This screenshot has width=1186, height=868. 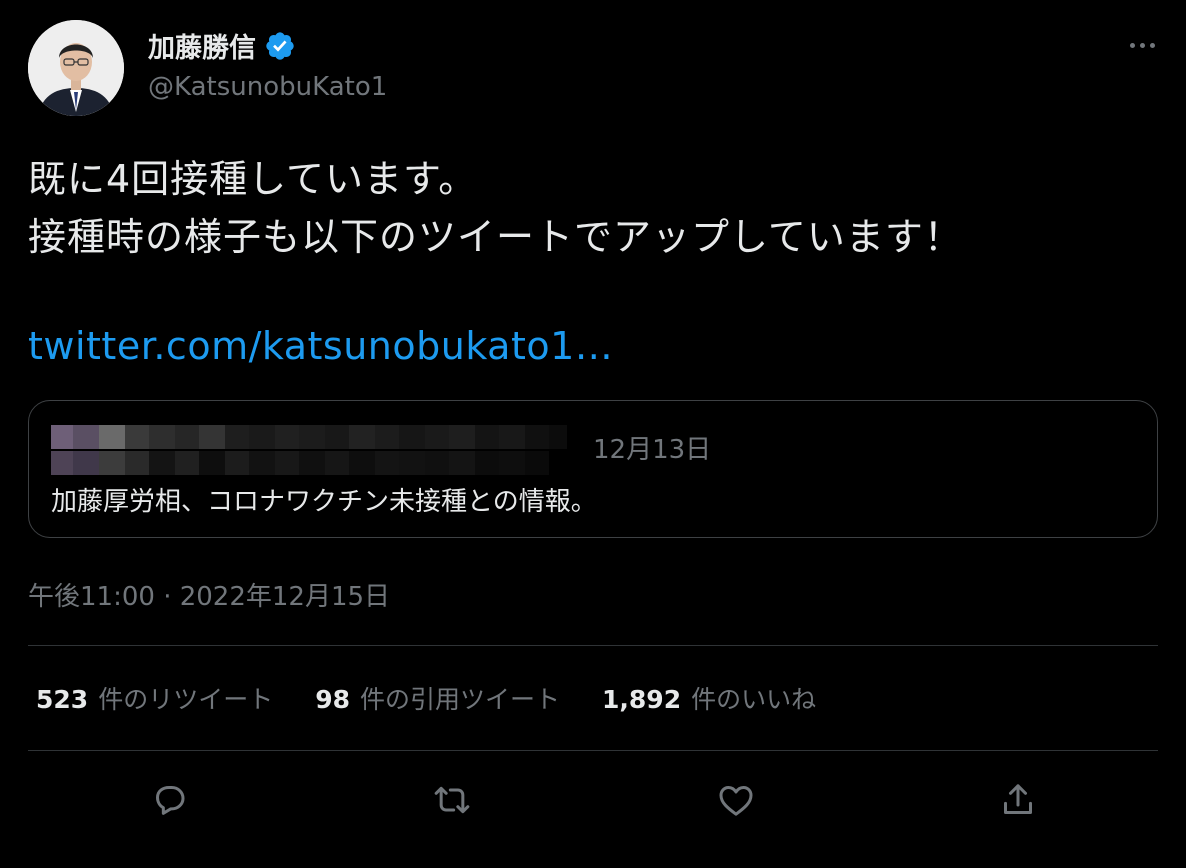 What do you see at coordinates (593, 208) in the screenshot?
I see `tweet-text: 既に4回接種しています。 接種時の様子も以下のツイートでアップしています！` at bounding box center [593, 208].